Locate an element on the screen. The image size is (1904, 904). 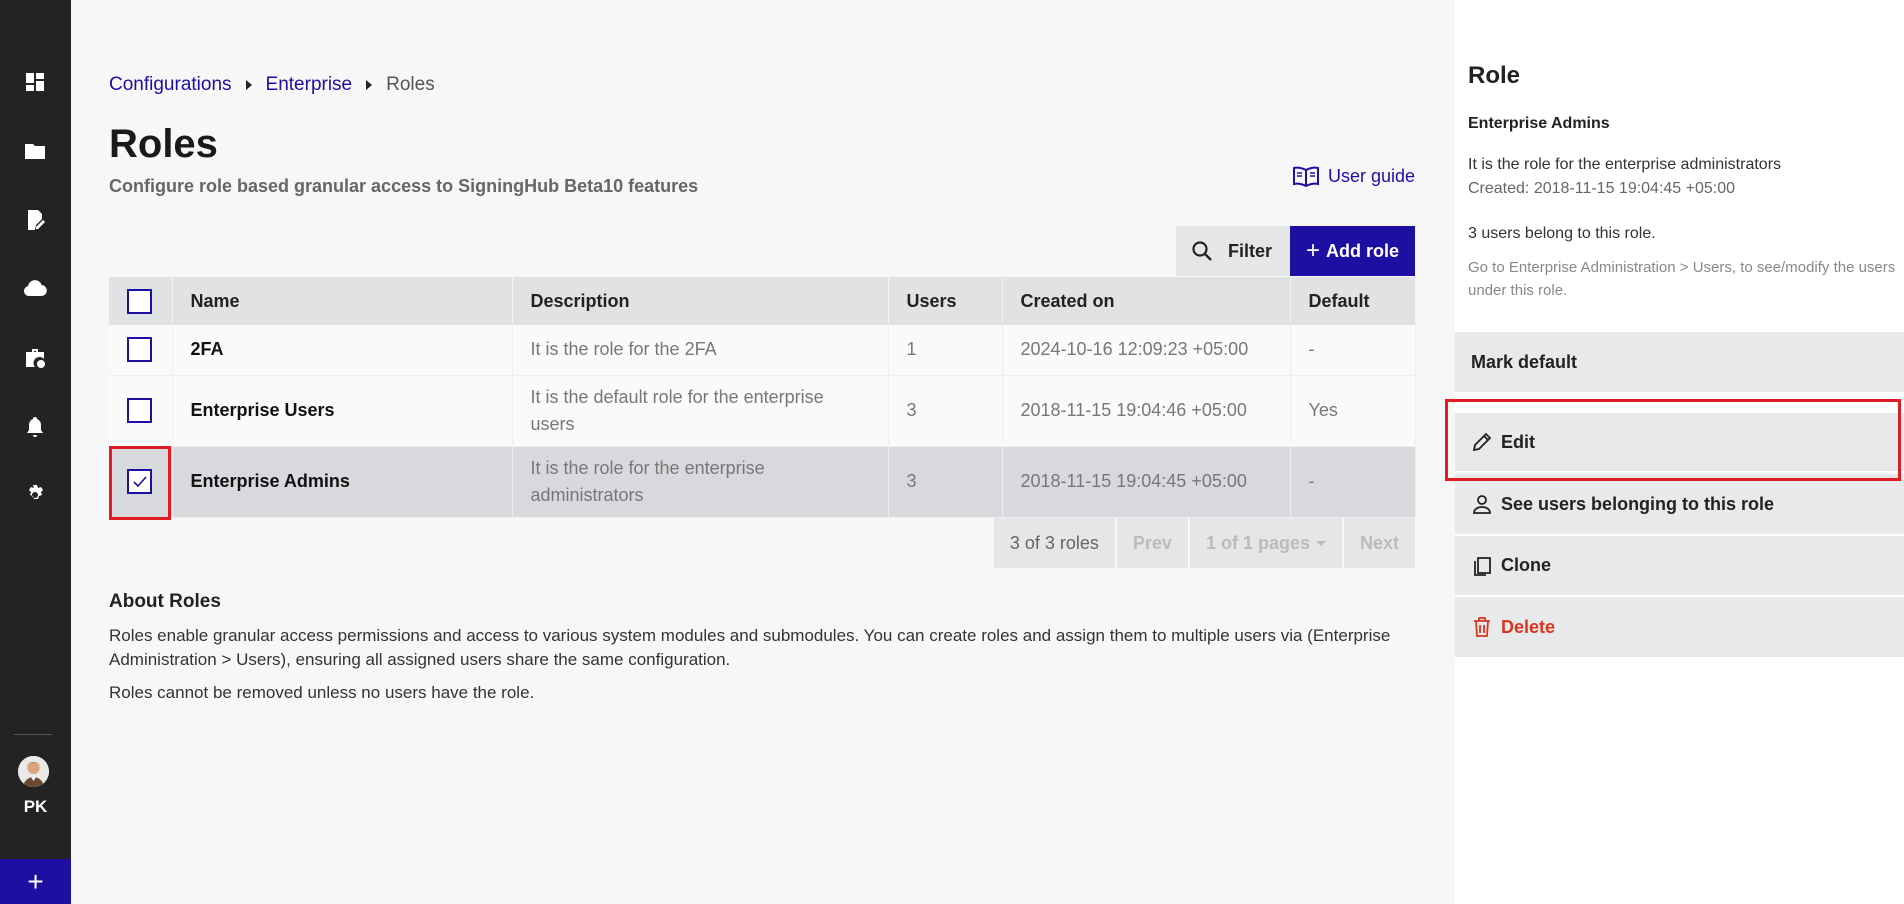
panel-title: Role is located at coordinates (1494, 75).